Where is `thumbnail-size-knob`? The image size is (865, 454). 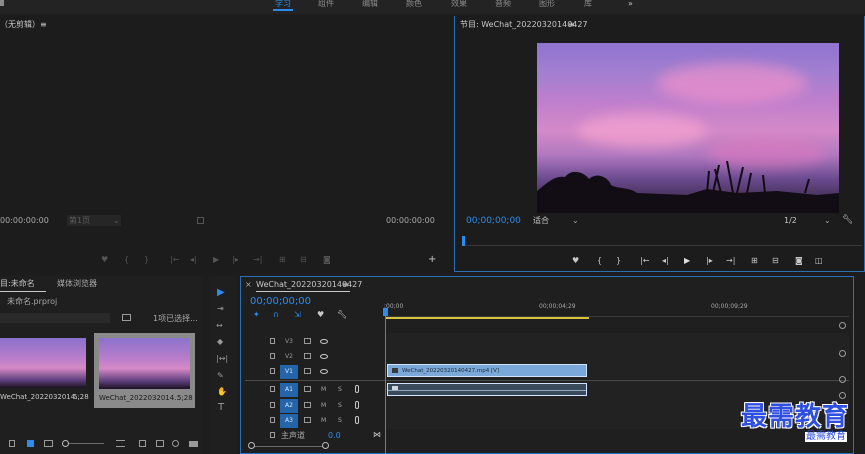 thumbnail-size-knob is located at coordinates (65, 443).